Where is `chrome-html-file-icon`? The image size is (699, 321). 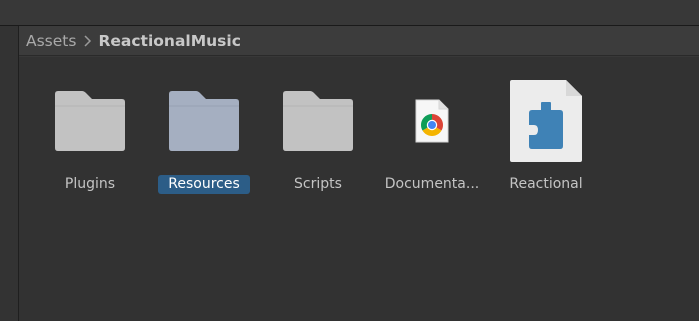 chrome-html-file-icon is located at coordinates (432, 121).